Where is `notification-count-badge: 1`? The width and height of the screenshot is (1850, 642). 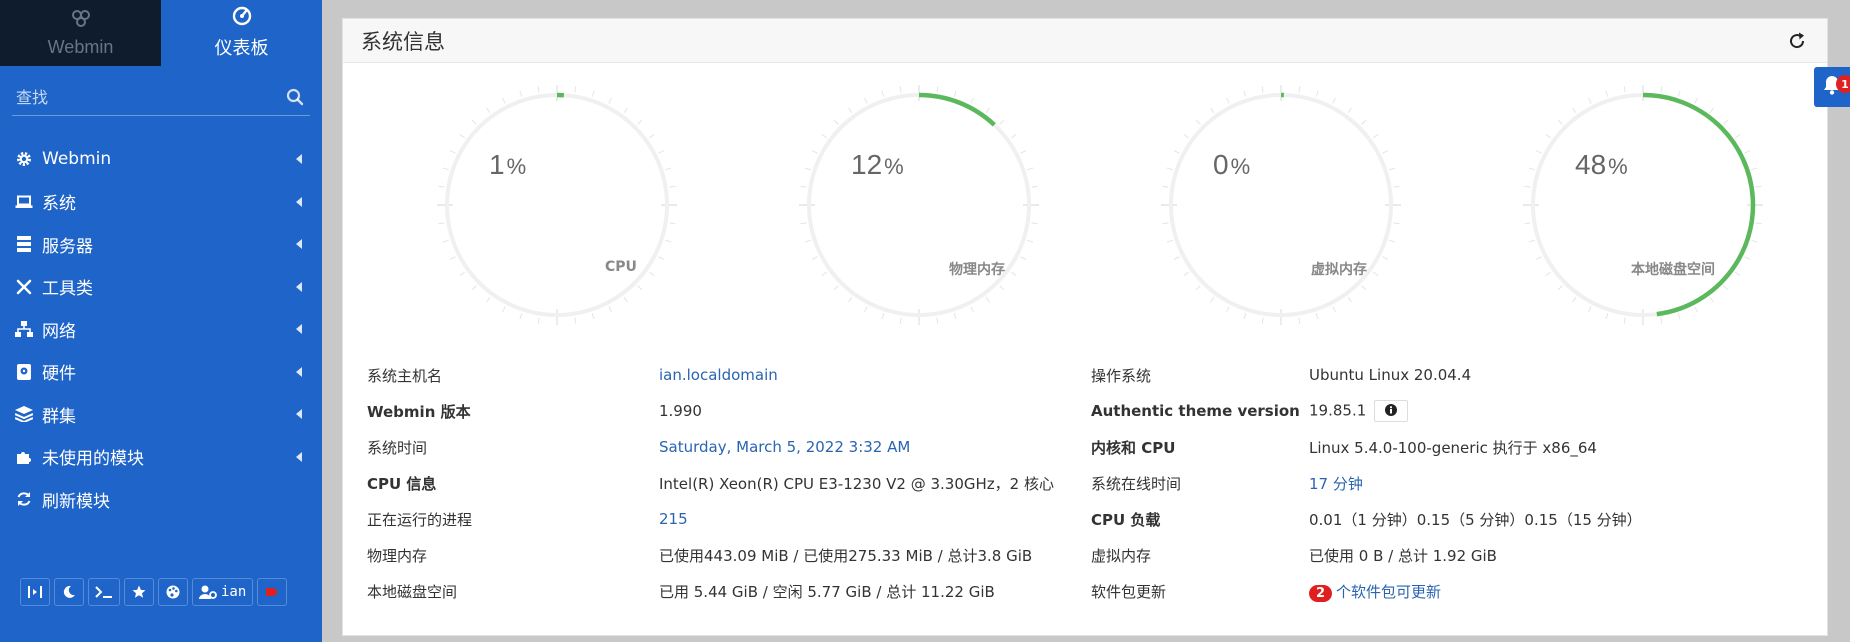
notification-count-badge: 1 is located at coordinates (1843, 84).